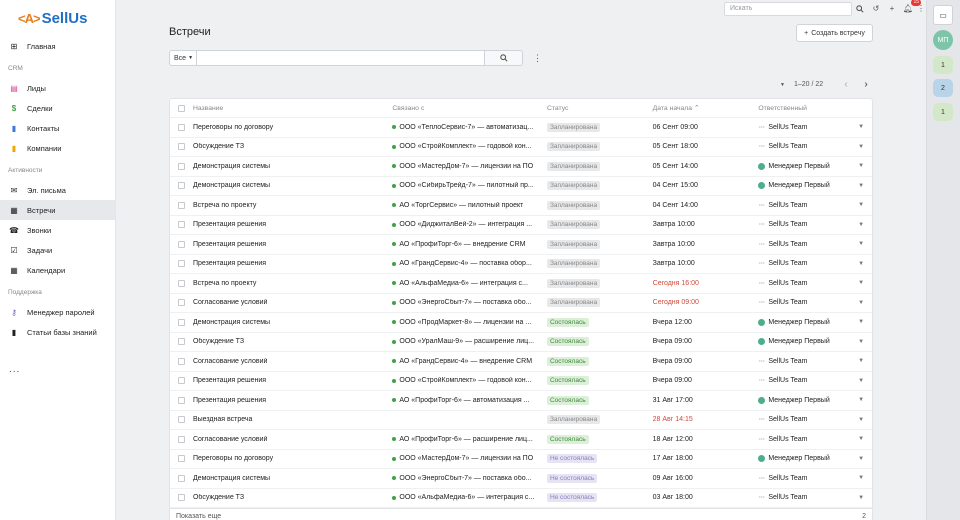 Image resolution: width=960 pixels, height=520 pixels. Describe the element at coordinates (57, 210) in the screenshot. I see `sidebar-item-meetings: ▦ Встречи` at that location.